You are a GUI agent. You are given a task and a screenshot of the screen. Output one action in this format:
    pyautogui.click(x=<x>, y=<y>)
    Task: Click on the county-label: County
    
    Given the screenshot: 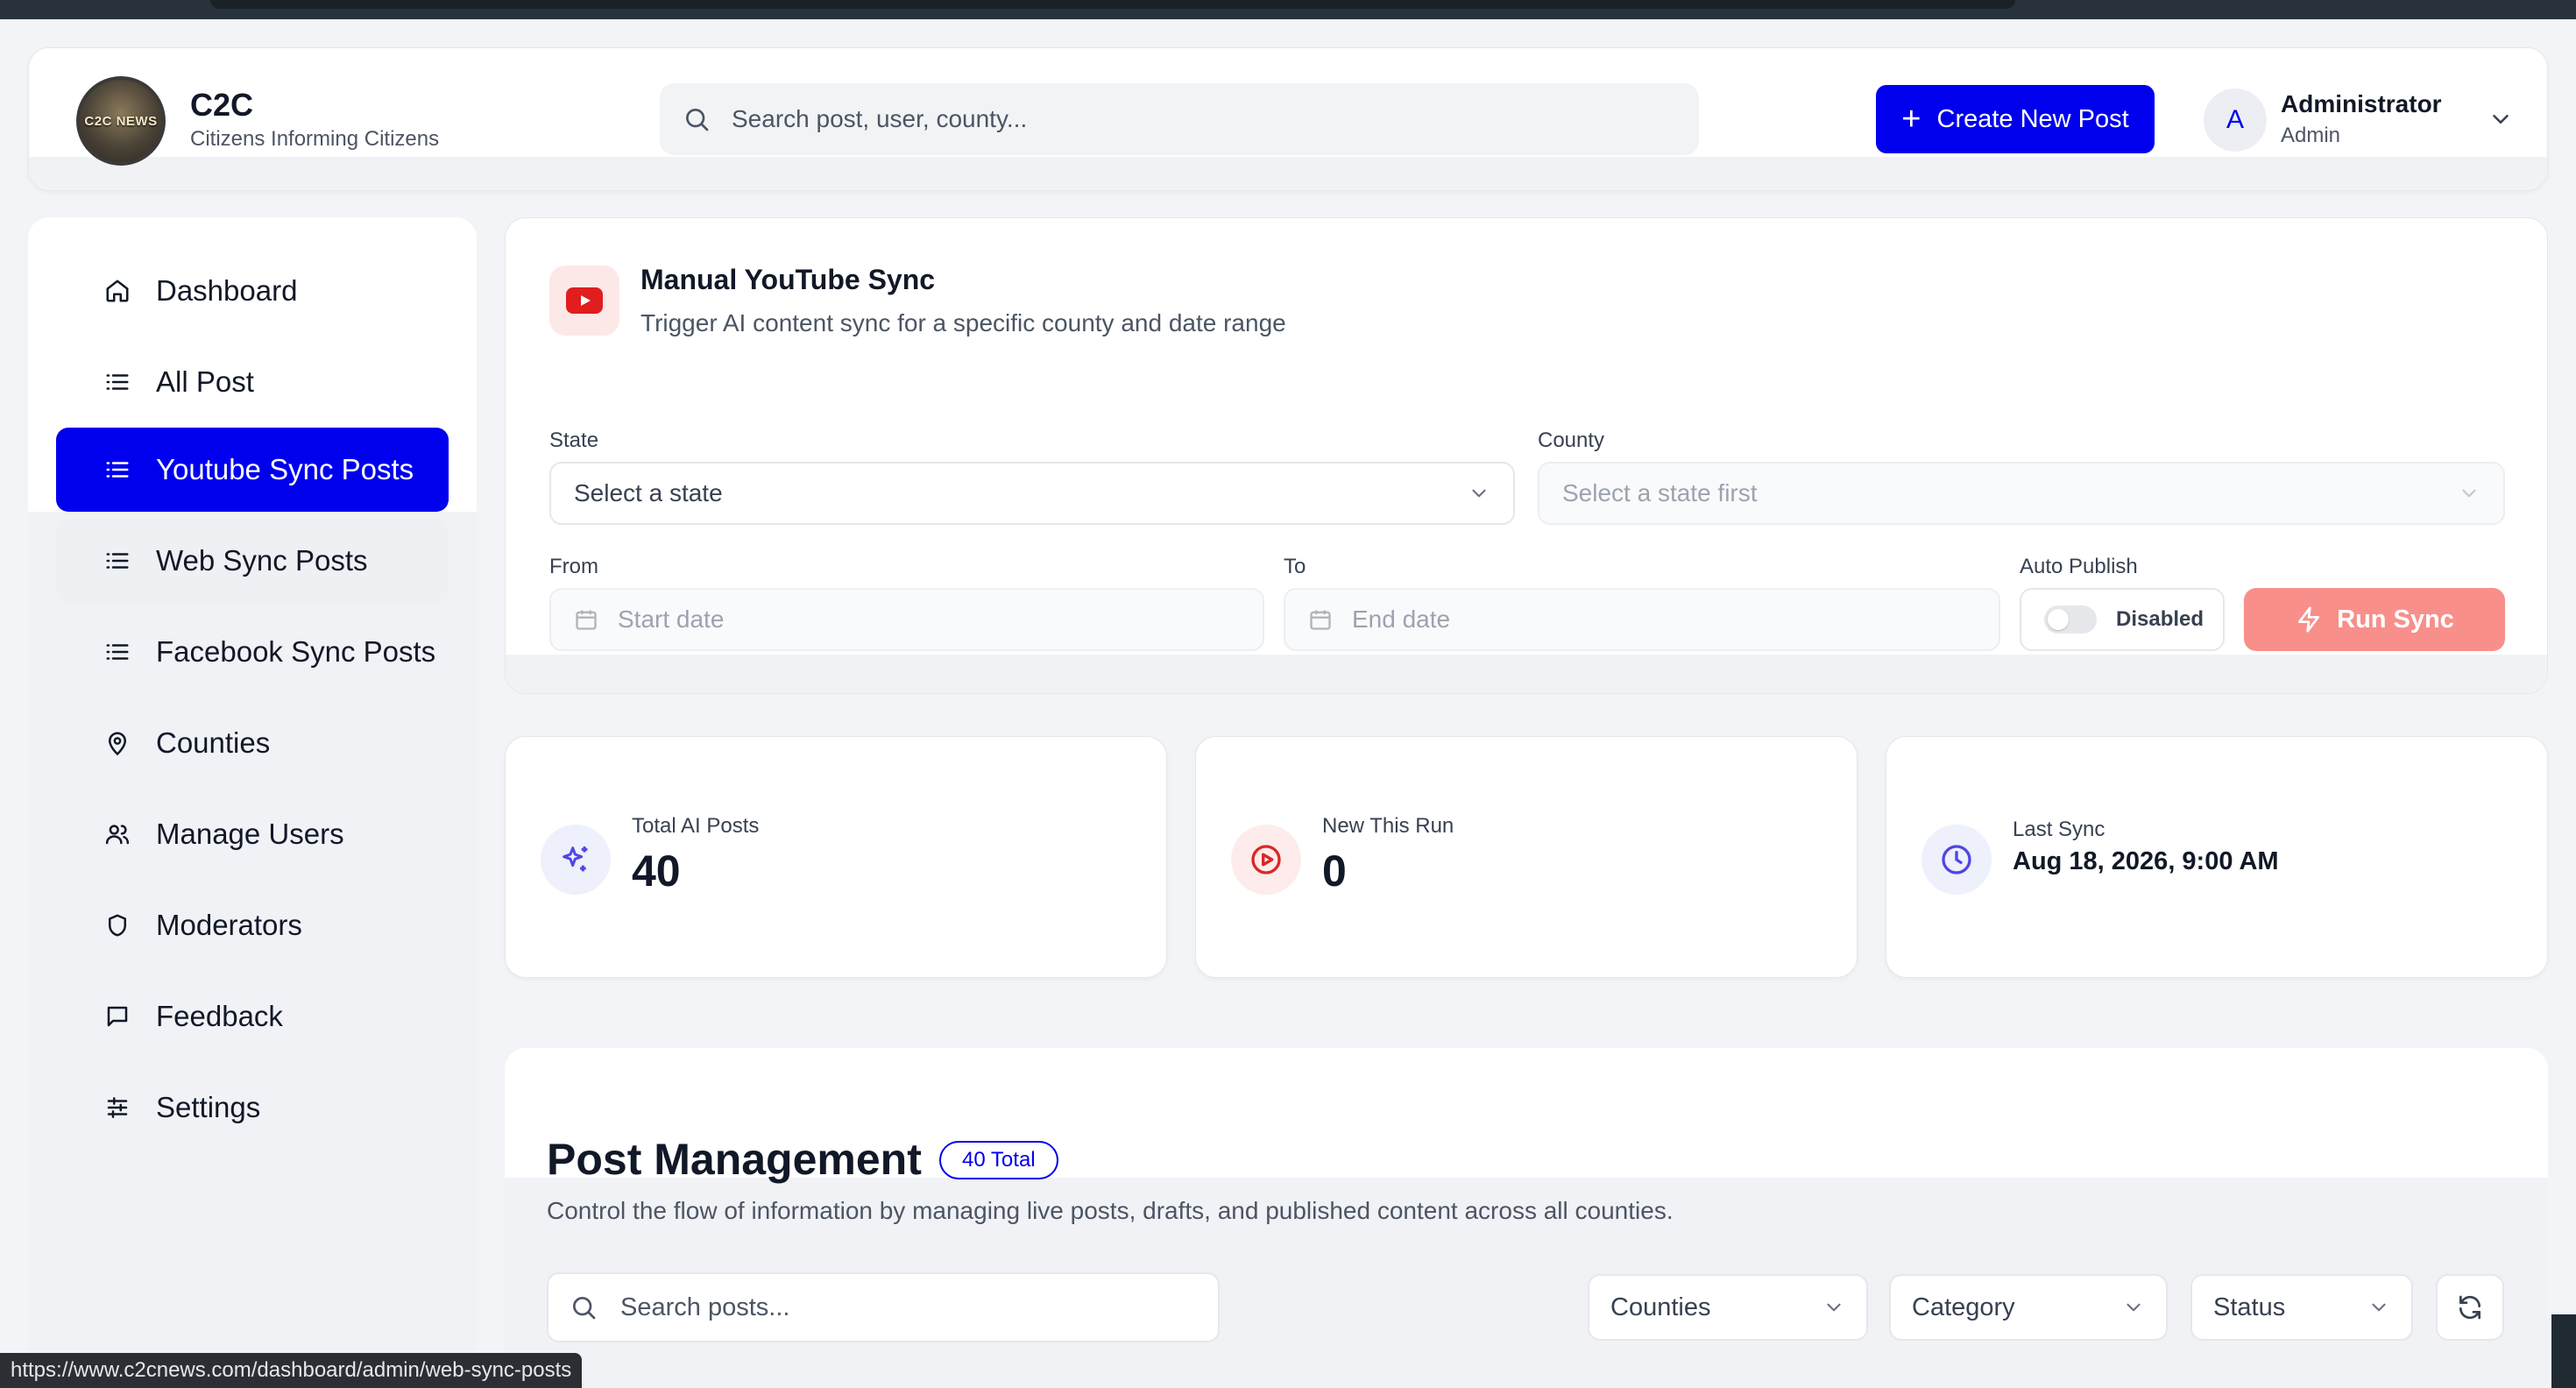 What is the action you would take?
    pyautogui.click(x=1571, y=440)
    